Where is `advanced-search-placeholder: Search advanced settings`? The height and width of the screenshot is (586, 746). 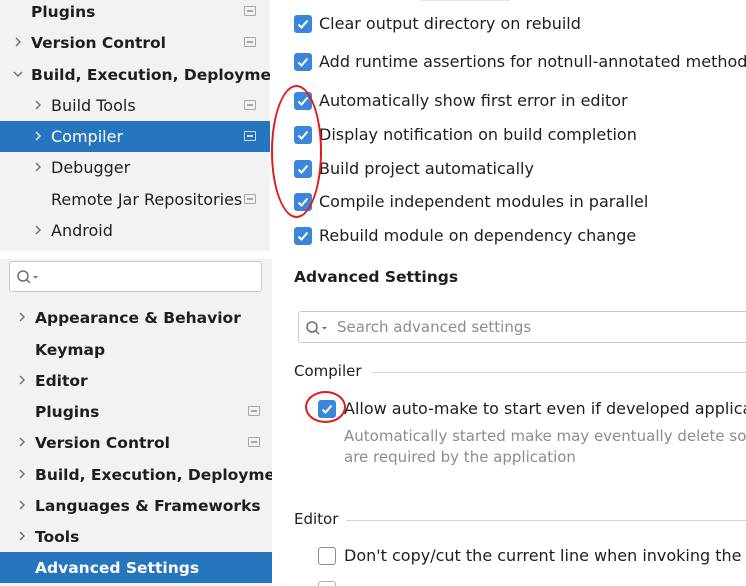 advanced-search-placeholder: Search advanced settings is located at coordinates (434, 327).